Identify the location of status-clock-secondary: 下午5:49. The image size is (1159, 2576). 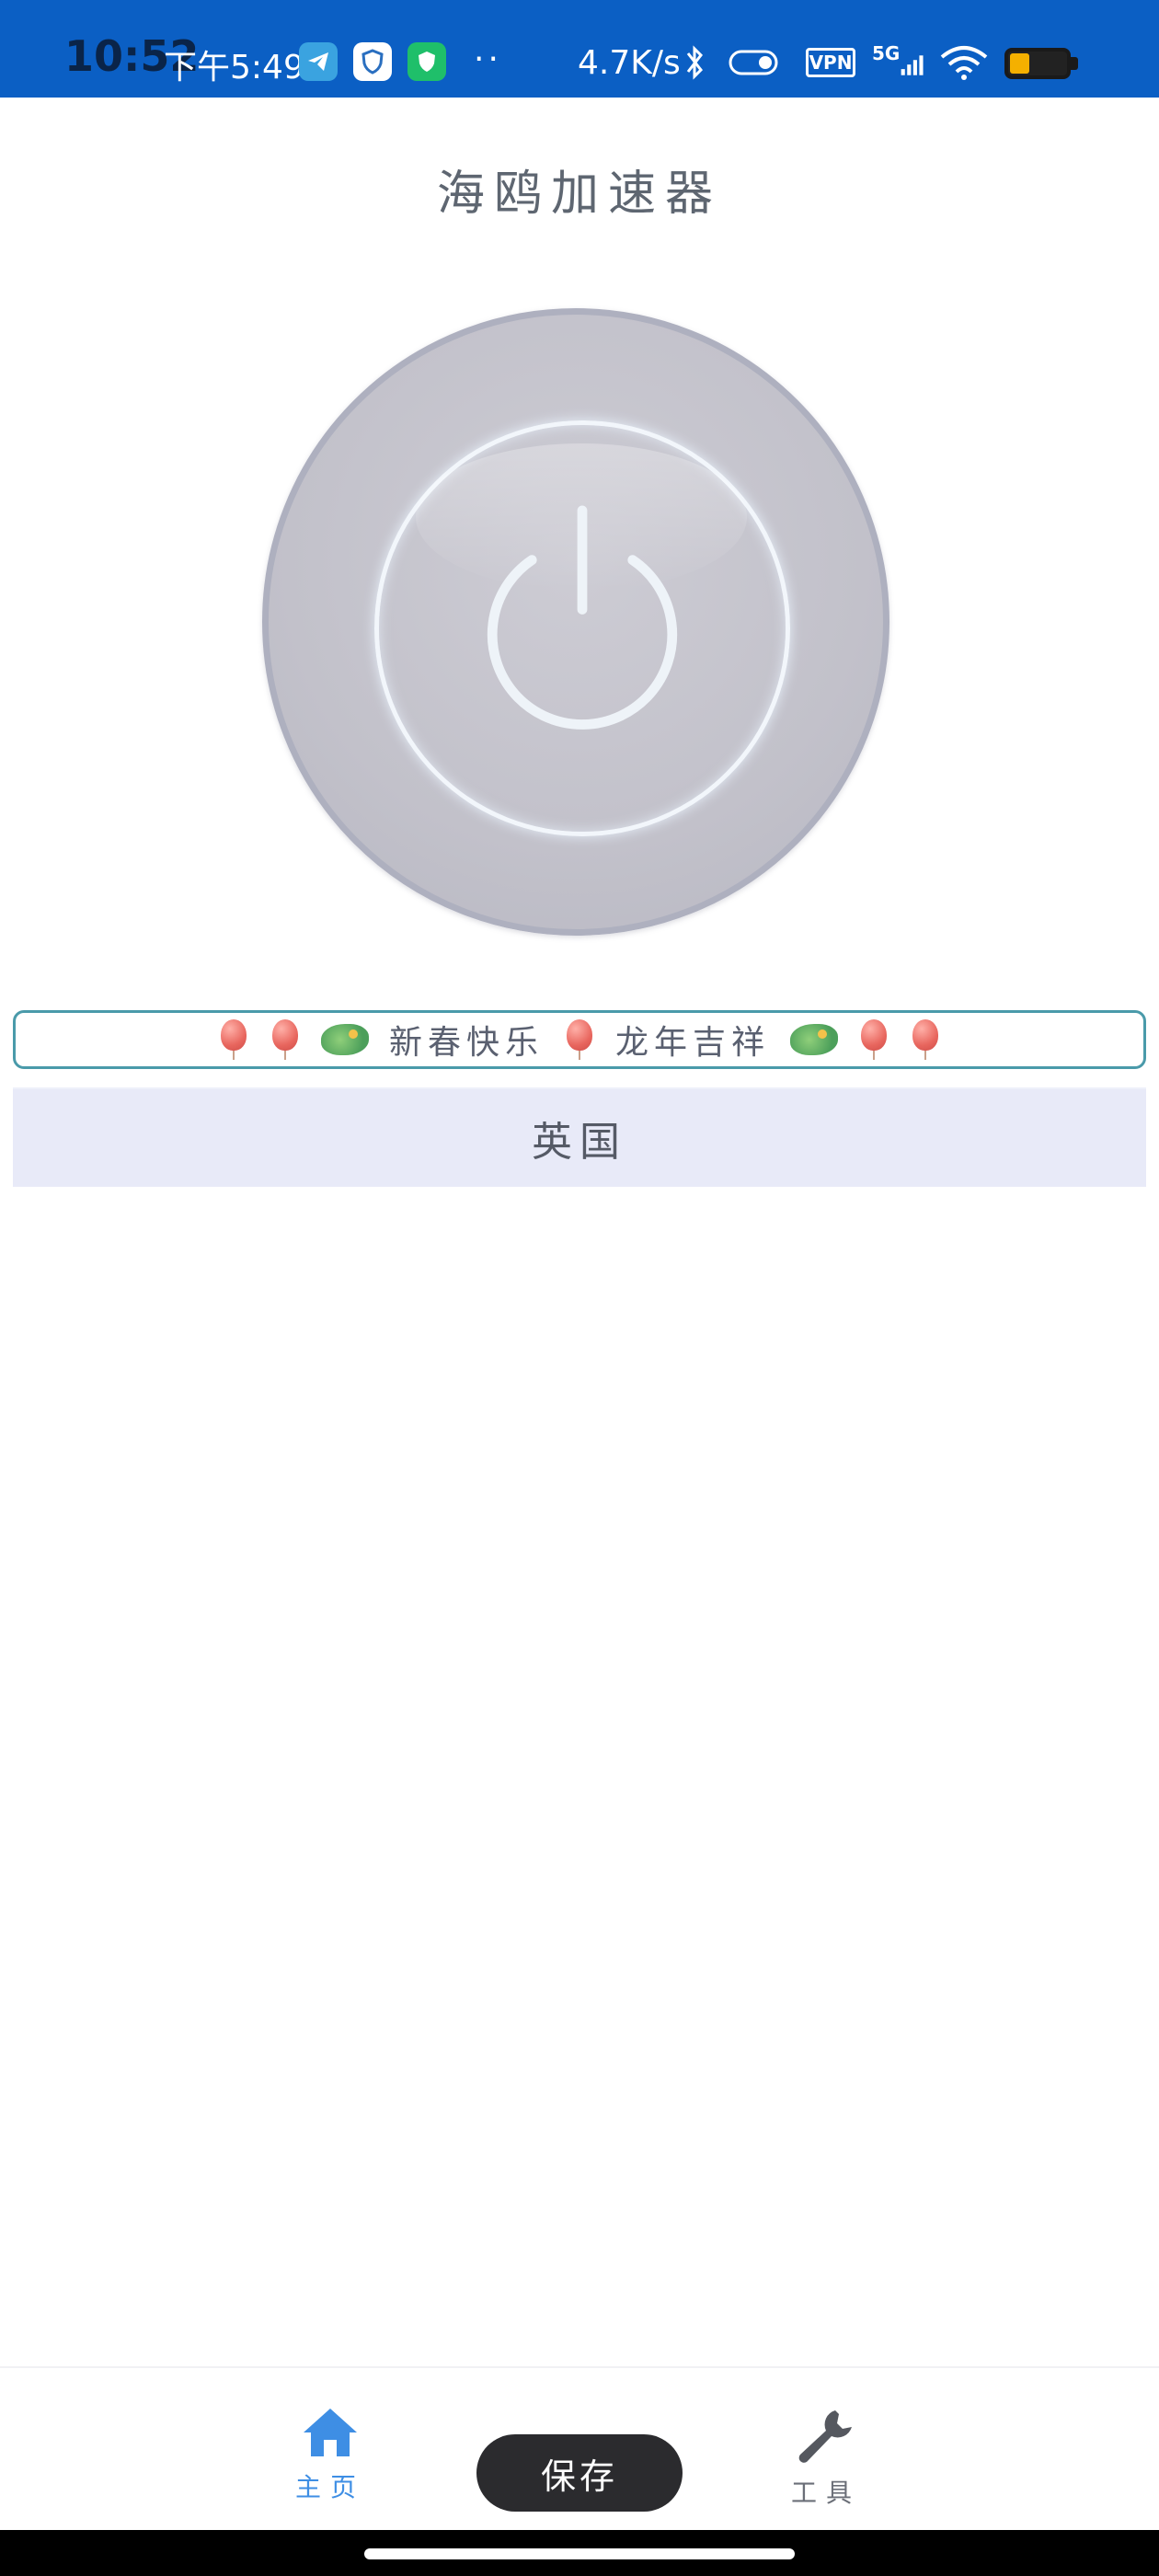
(234, 67).